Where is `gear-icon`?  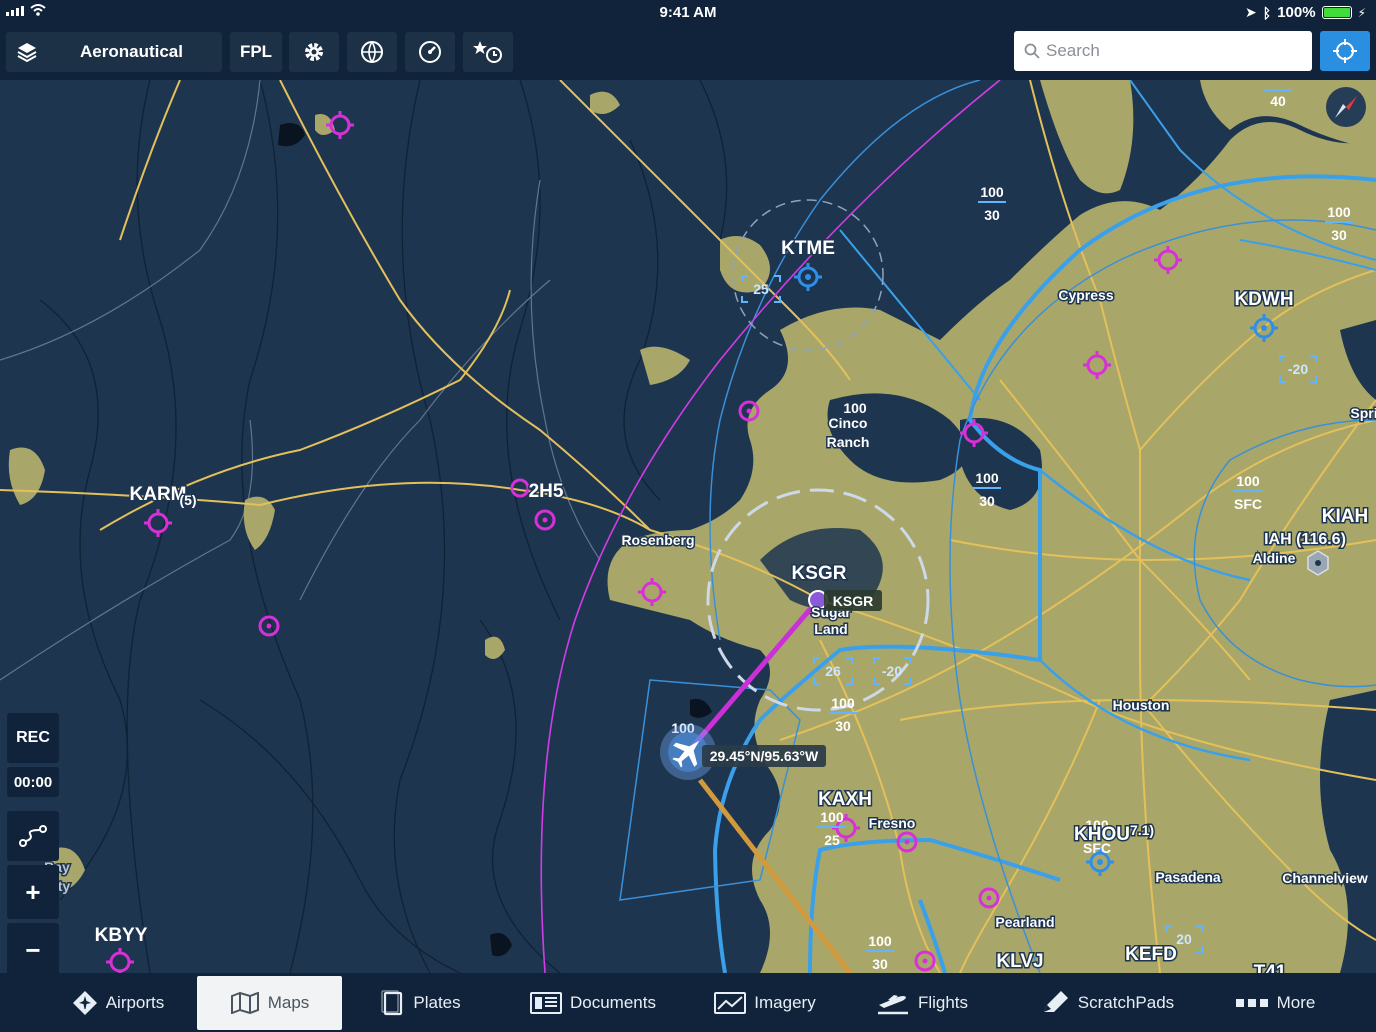
gear-icon is located at coordinates (314, 52).